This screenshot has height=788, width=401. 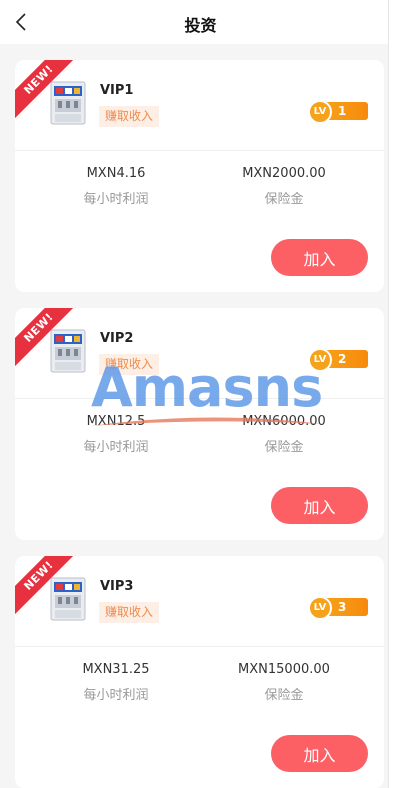 What do you see at coordinates (117, 90) in the screenshot?
I see `plan-name: VIP1` at bounding box center [117, 90].